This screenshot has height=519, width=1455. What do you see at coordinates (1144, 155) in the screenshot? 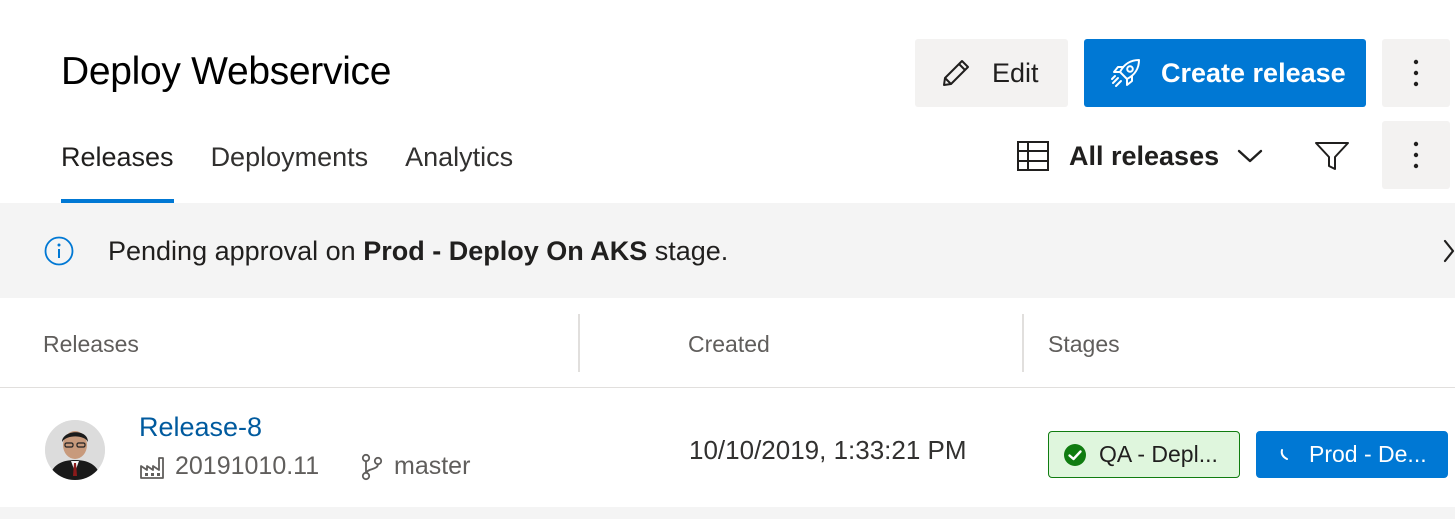
I see `view-picker-label: All releases` at bounding box center [1144, 155].